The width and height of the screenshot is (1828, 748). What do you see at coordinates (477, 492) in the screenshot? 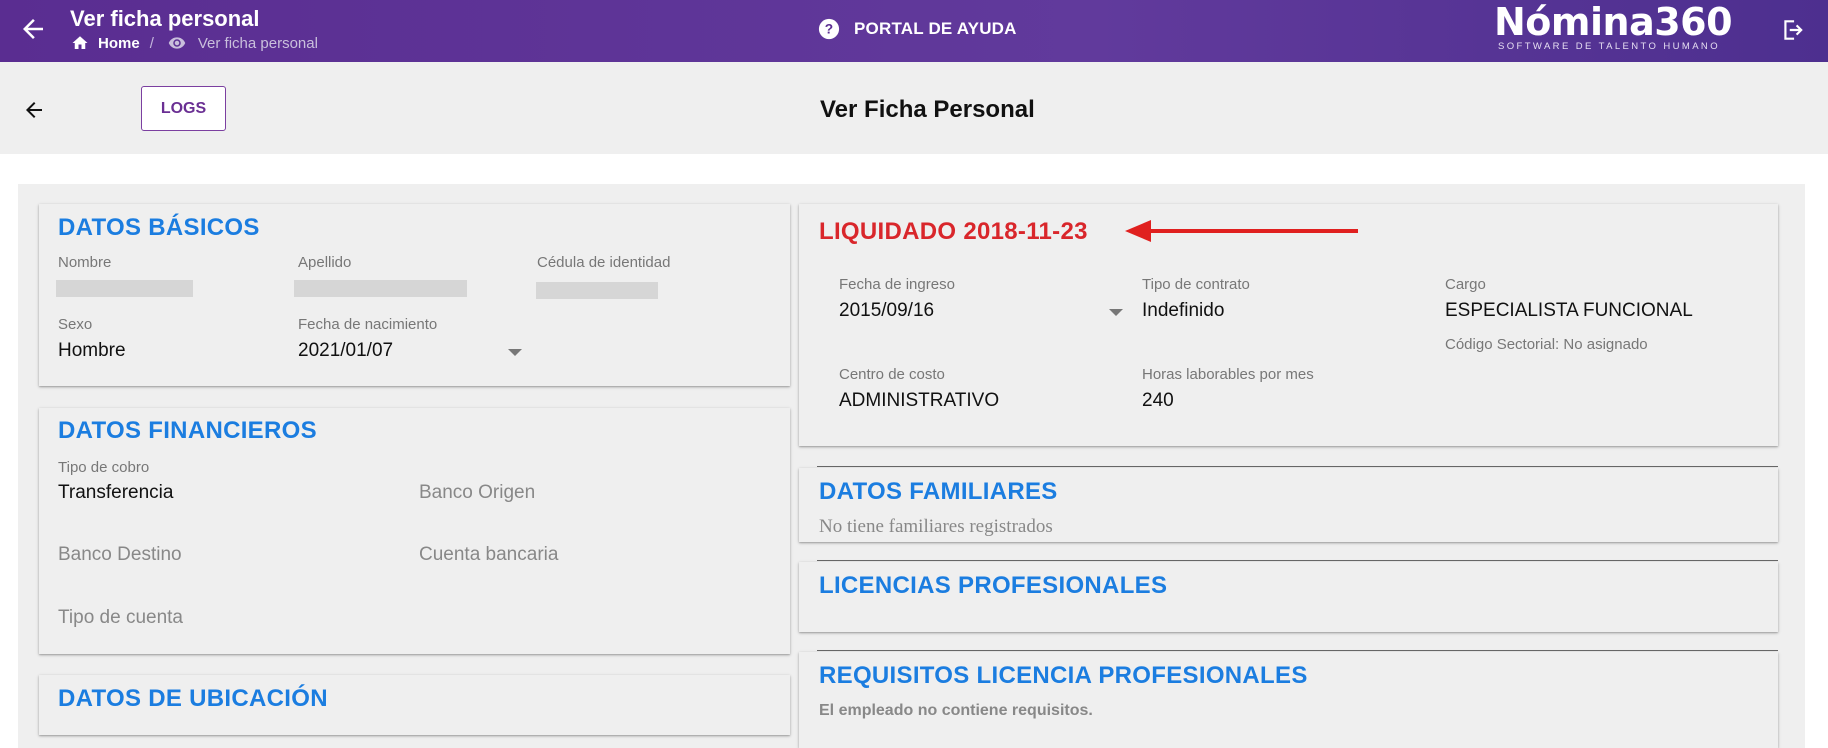
I see `banco-origen-field: Banco Origen` at bounding box center [477, 492].